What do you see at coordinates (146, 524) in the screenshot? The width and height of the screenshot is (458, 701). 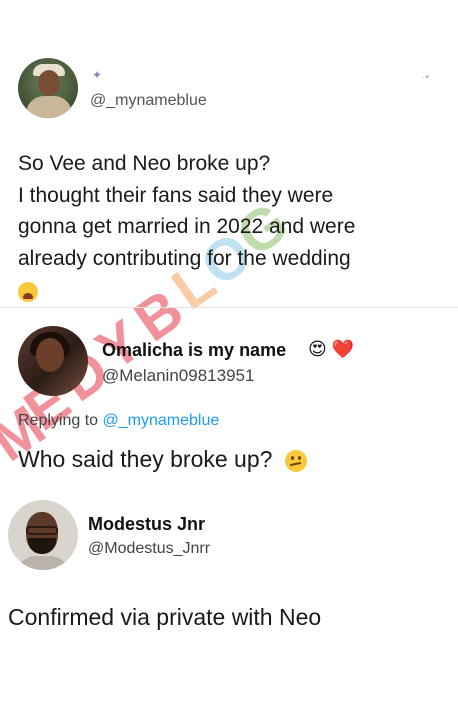 I see `reply-author-name: Modestus Jnr` at bounding box center [146, 524].